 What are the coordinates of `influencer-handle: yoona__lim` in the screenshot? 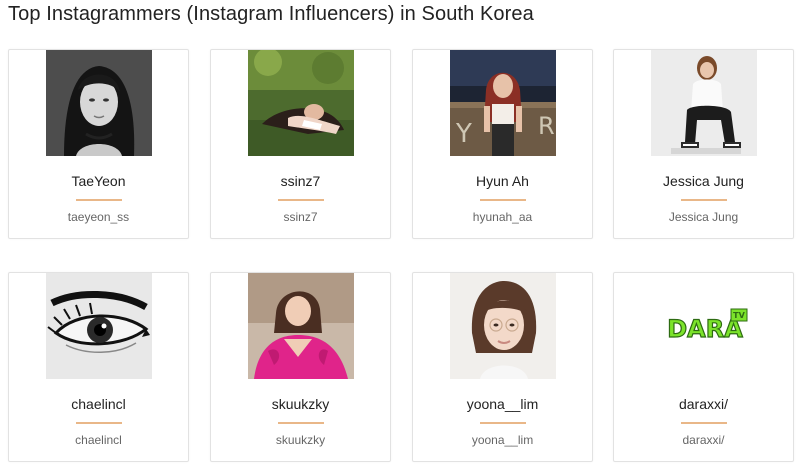 It's located at (502, 440).